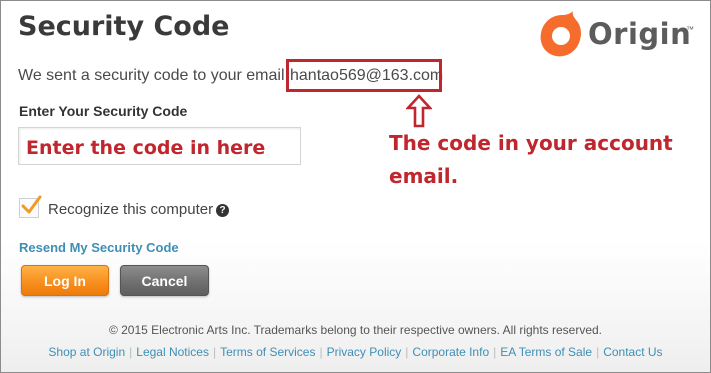  I want to click on recognize-computer-label: Recognize this computer, so click(130, 209).